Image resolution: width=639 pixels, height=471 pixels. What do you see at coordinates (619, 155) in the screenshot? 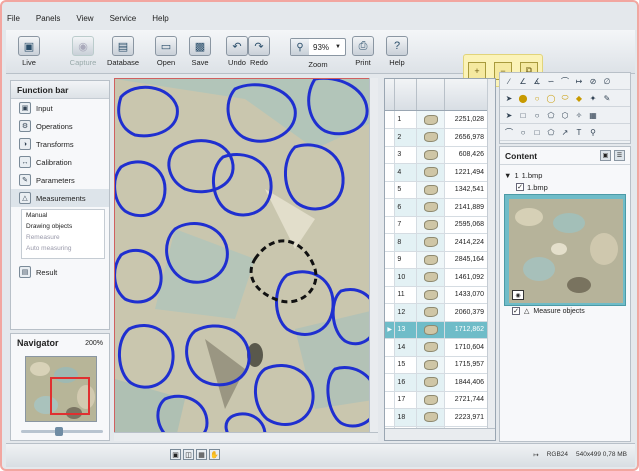
I see `list-view-icon: ☰` at bounding box center [619, 155].